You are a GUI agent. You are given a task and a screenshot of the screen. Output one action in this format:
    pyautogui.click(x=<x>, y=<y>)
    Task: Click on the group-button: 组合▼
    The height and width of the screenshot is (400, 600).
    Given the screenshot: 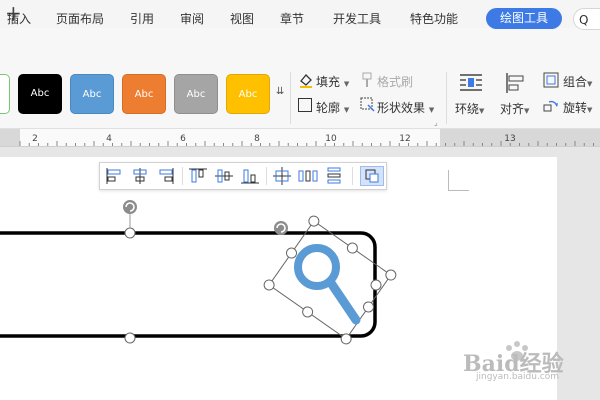 What is the action you would take?
    pyautogui.click(x=577, y=81)
    